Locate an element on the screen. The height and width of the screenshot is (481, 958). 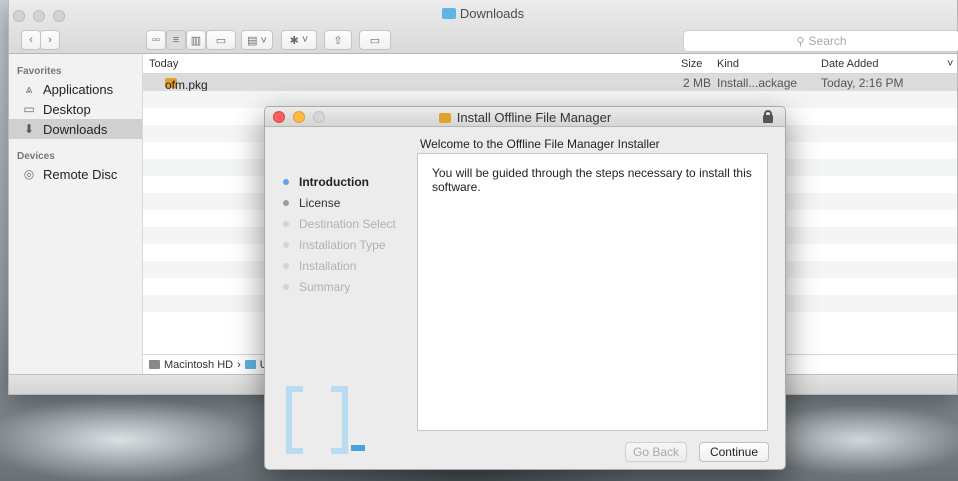
icon-view-button: ▫▫ is located at coordinates (156, 40).